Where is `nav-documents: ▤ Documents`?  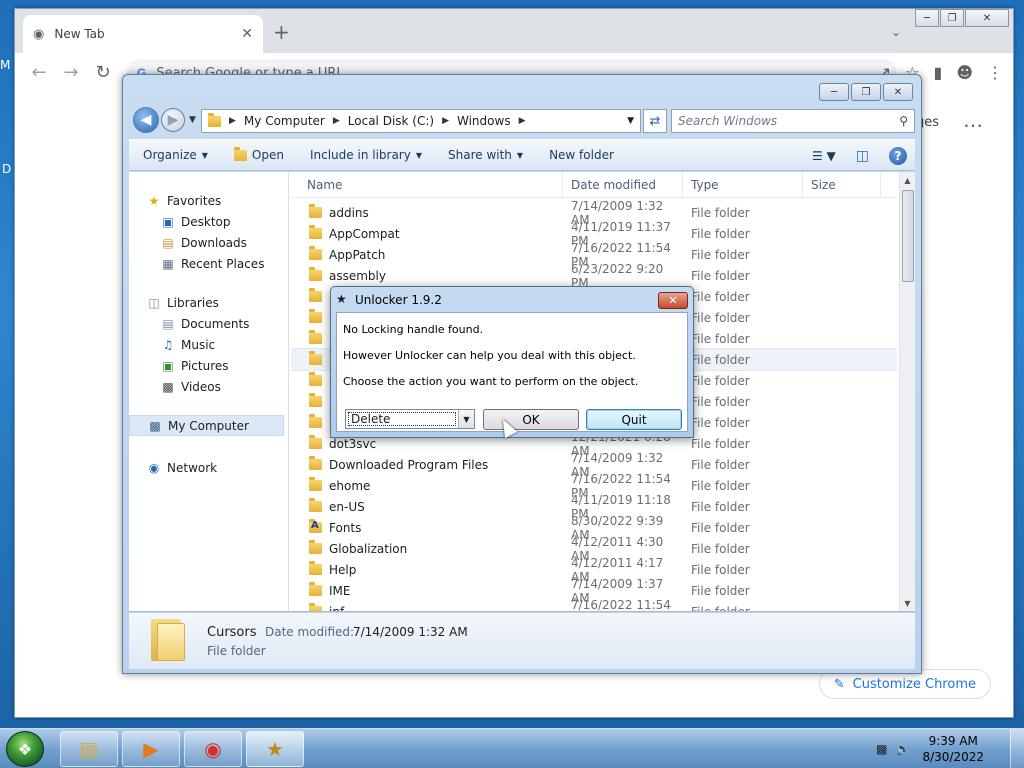 nav-documents: ▤ Documents is located at coordinates (208, 323).